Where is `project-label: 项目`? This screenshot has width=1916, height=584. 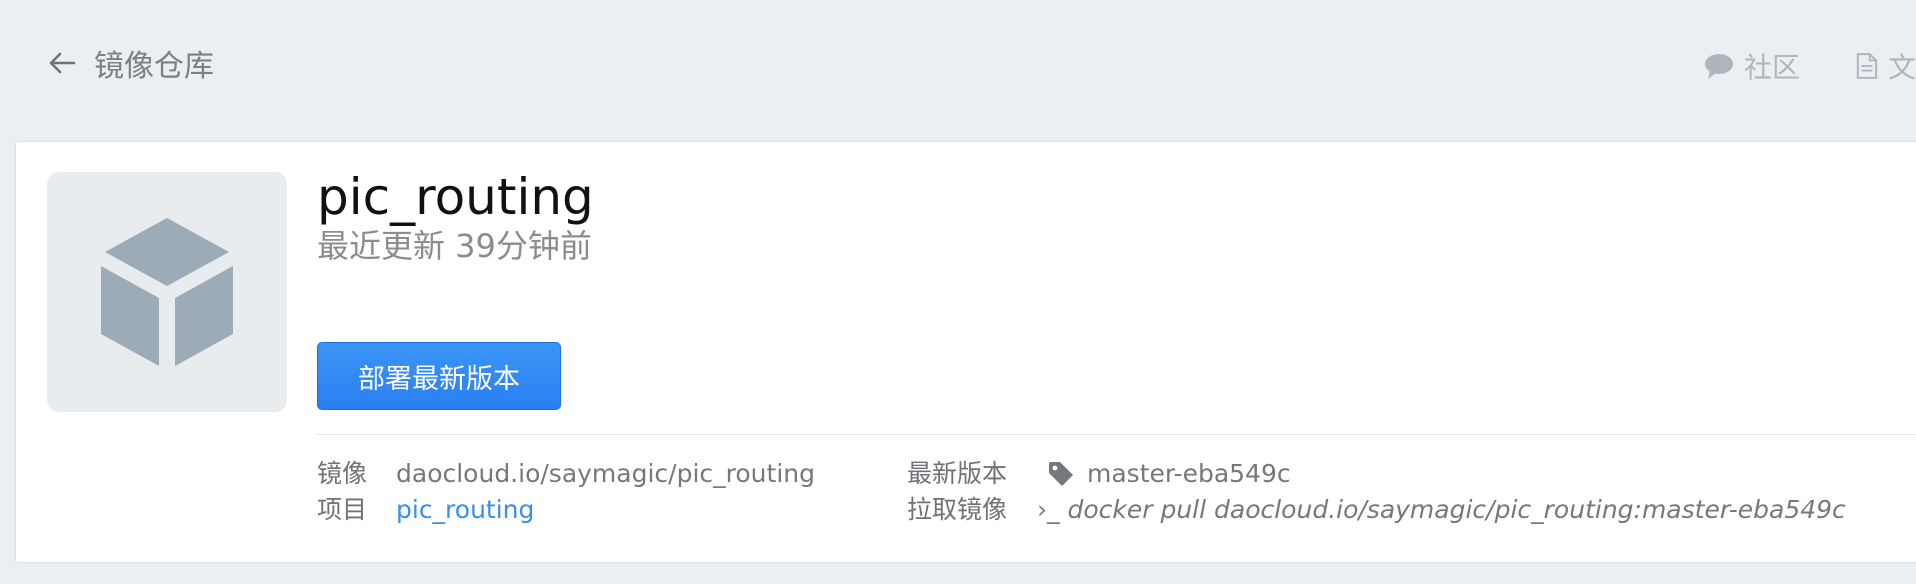 project-label: 项目 is located at coordinates (342, 509).